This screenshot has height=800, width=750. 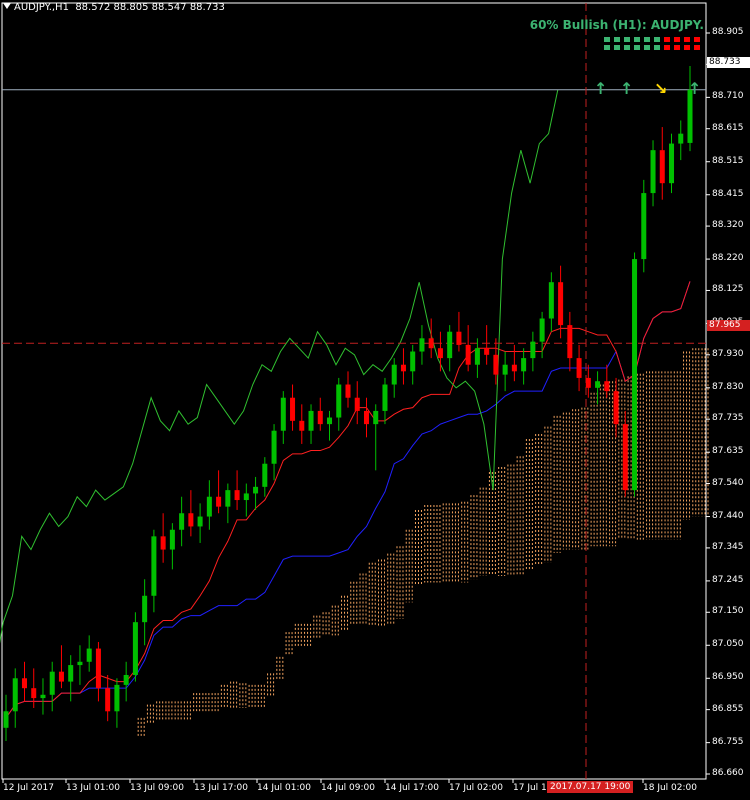 What do you see at coordinates (728, 289) in the screenshot?
I see `price-tick-label: 88.125` at bounding box center [728, 289].